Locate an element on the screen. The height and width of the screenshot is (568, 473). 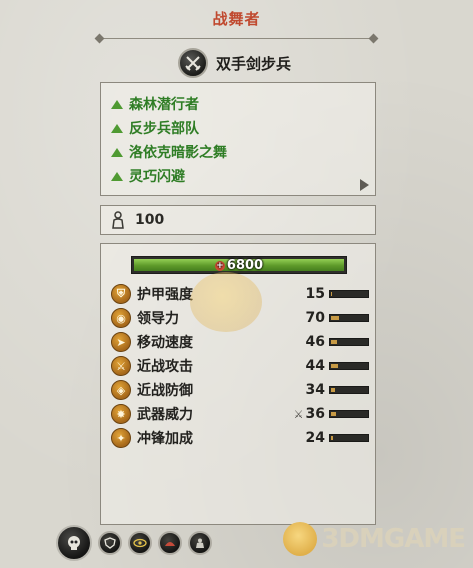
health-bar-fill: +6800 is located at coordinates (239, 265).